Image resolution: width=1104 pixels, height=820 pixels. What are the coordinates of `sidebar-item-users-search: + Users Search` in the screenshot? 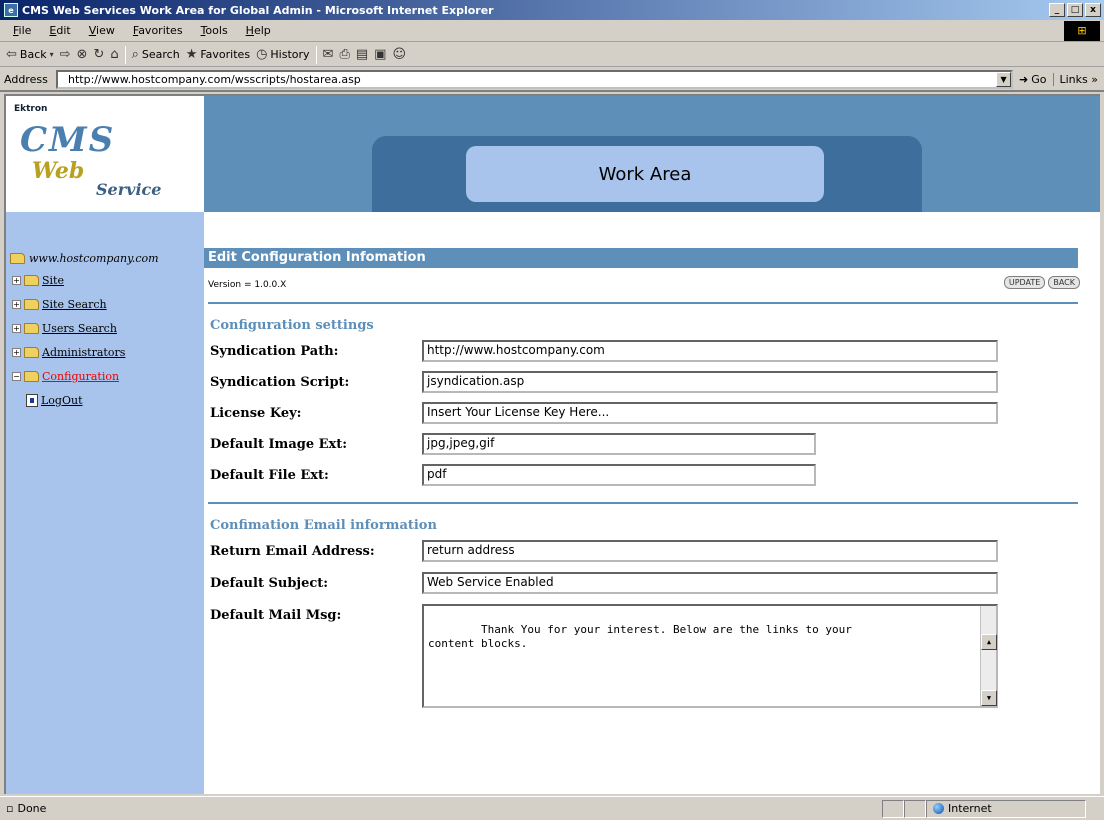 It's located at (64, 328).